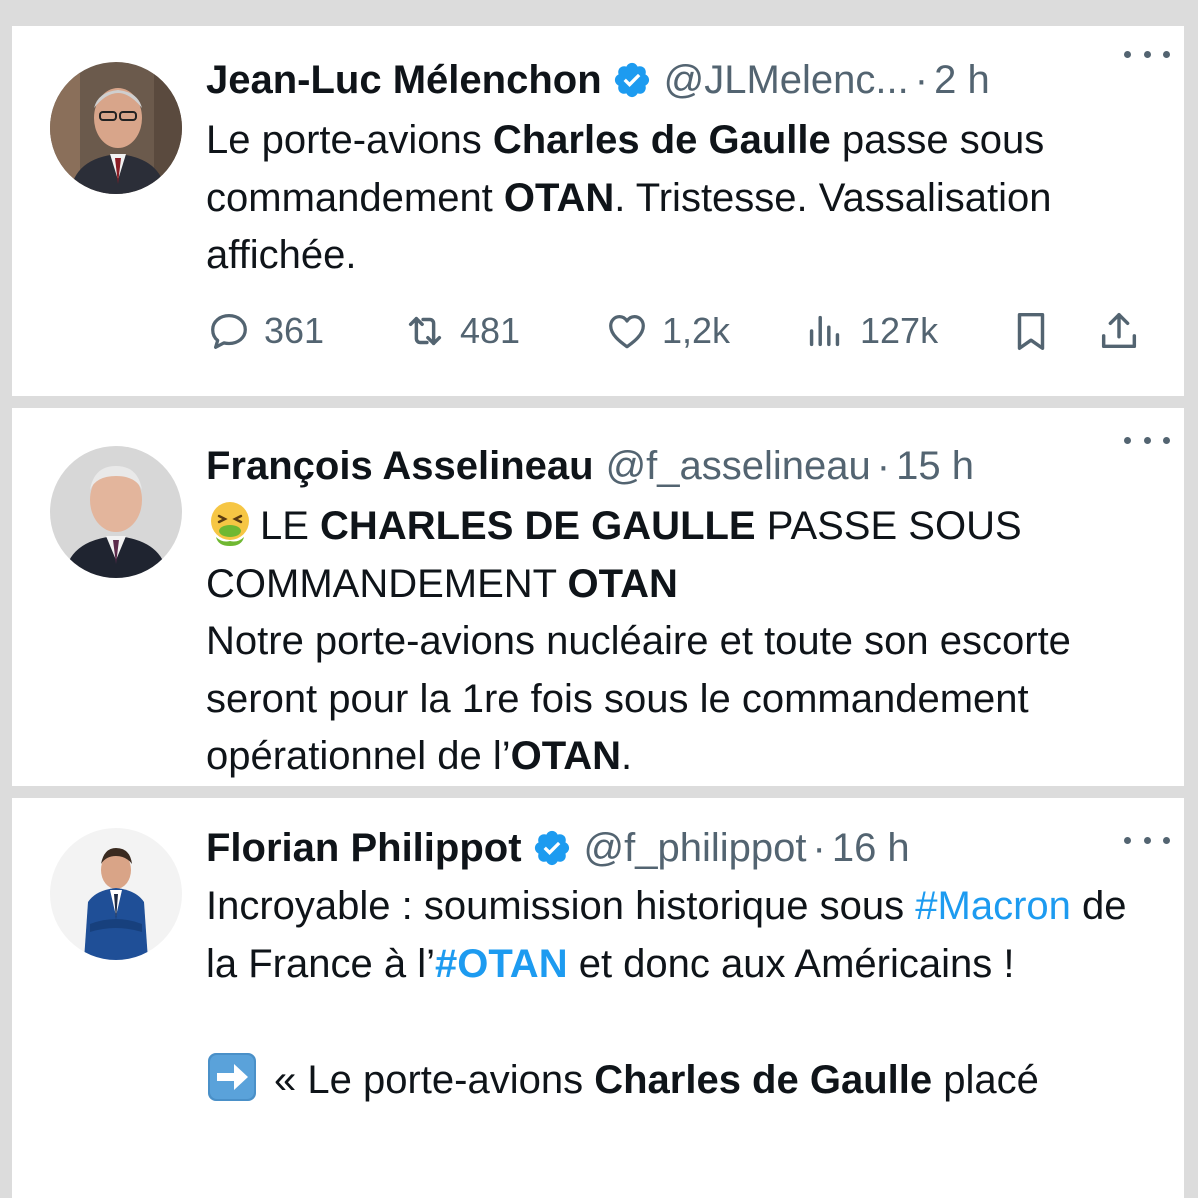 The width and height of the screenshot is (1198, 1198). What do you see at coordinates (695, 848) in the screenshot?
I see `author-handle: @f_philippot` at bounding box center [695, 848].